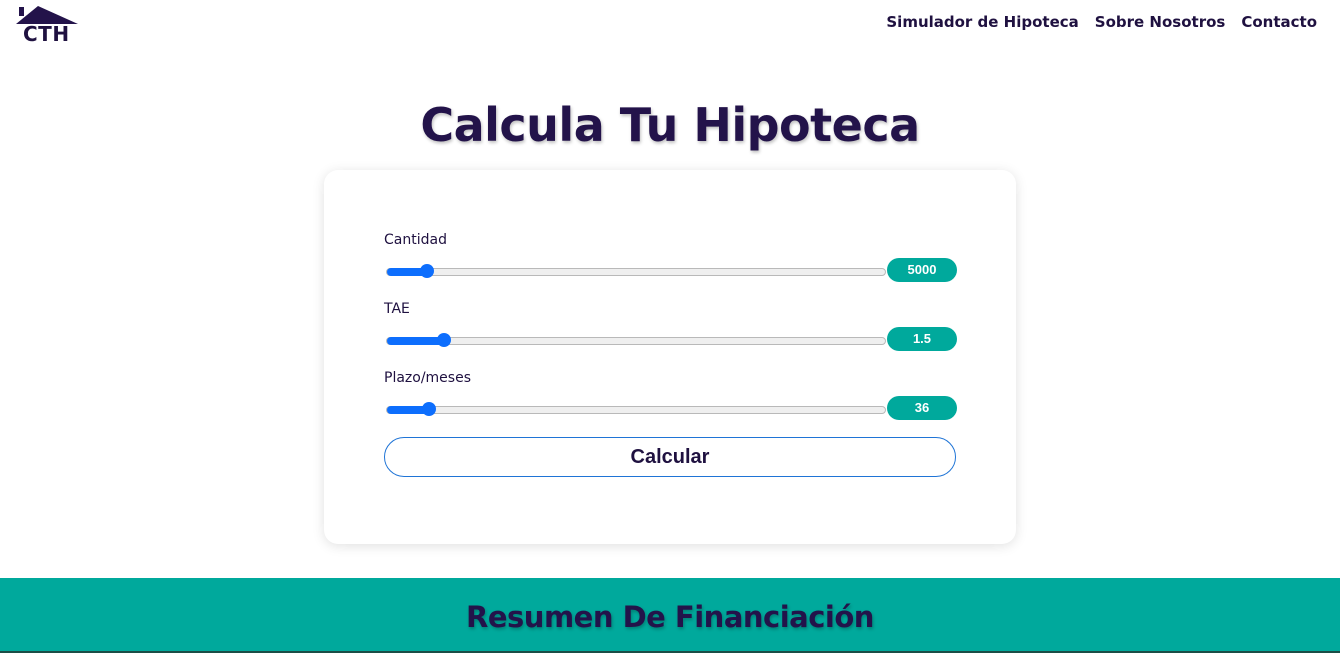 The width and height of the screenshot is (1340, 653). I want to click on slider-track-cantidad, so click(636, 271).